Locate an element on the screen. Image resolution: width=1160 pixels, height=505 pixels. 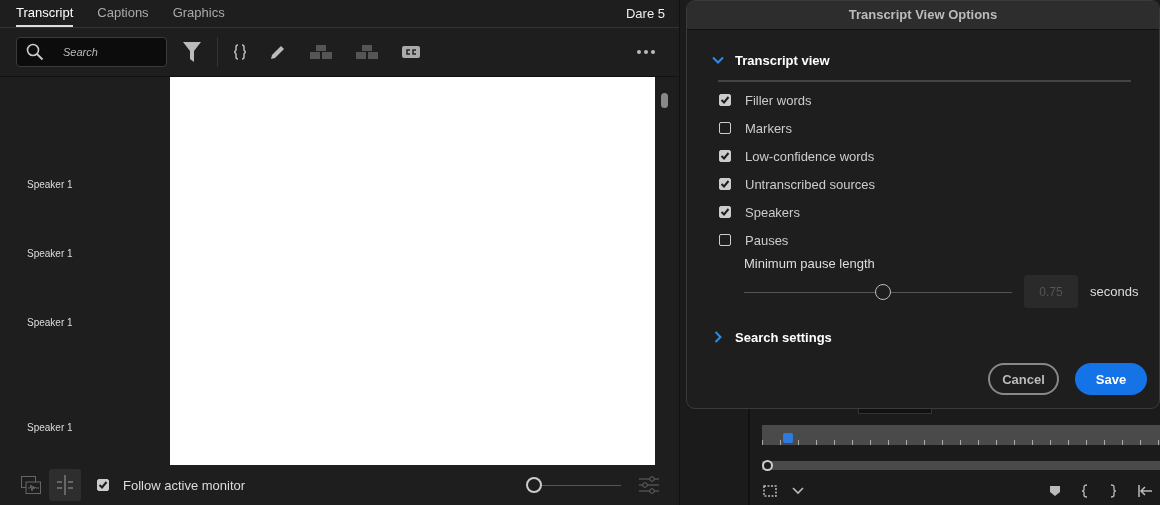
pause-slider is located at coordinates (878, 291).